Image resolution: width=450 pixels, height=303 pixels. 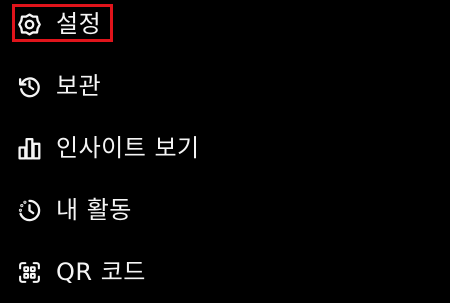 I want to click on menu-item-label: QR 코드, so click(x=101, y=272).